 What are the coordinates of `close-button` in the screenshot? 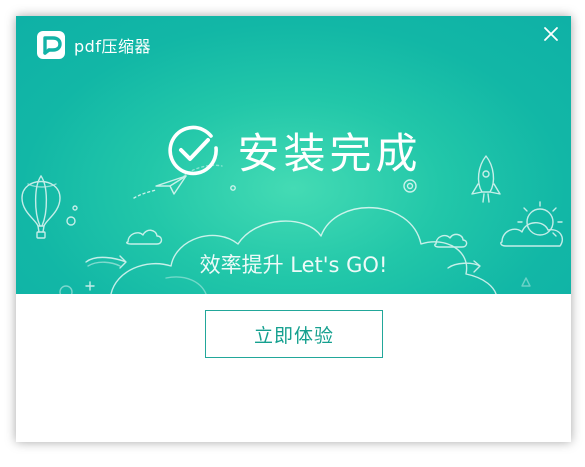 It's located at (551, 34).